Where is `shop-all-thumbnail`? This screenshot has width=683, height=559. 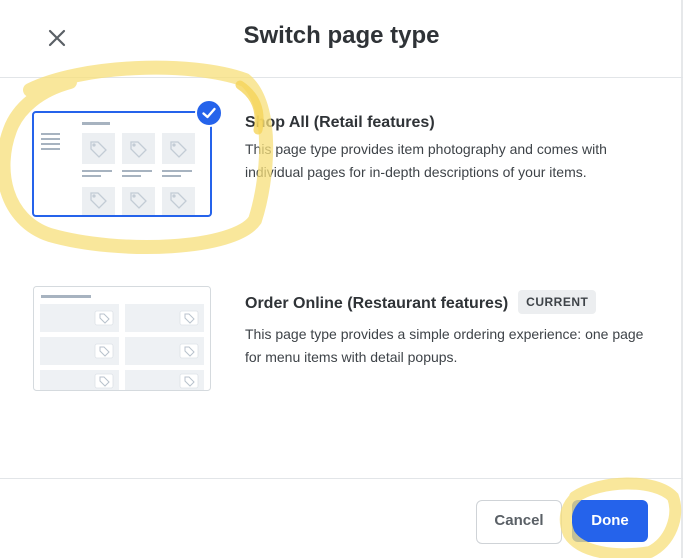 shop-all-thumbnail is located at coordinates (123, 166).